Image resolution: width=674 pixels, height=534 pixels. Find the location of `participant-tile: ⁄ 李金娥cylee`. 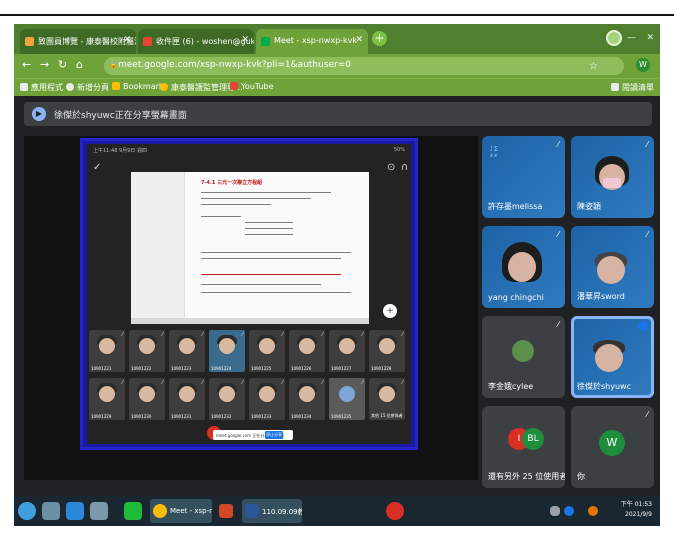

participant-tile: ⁄ 李金娥cylee is located at coordinates (523, 357).